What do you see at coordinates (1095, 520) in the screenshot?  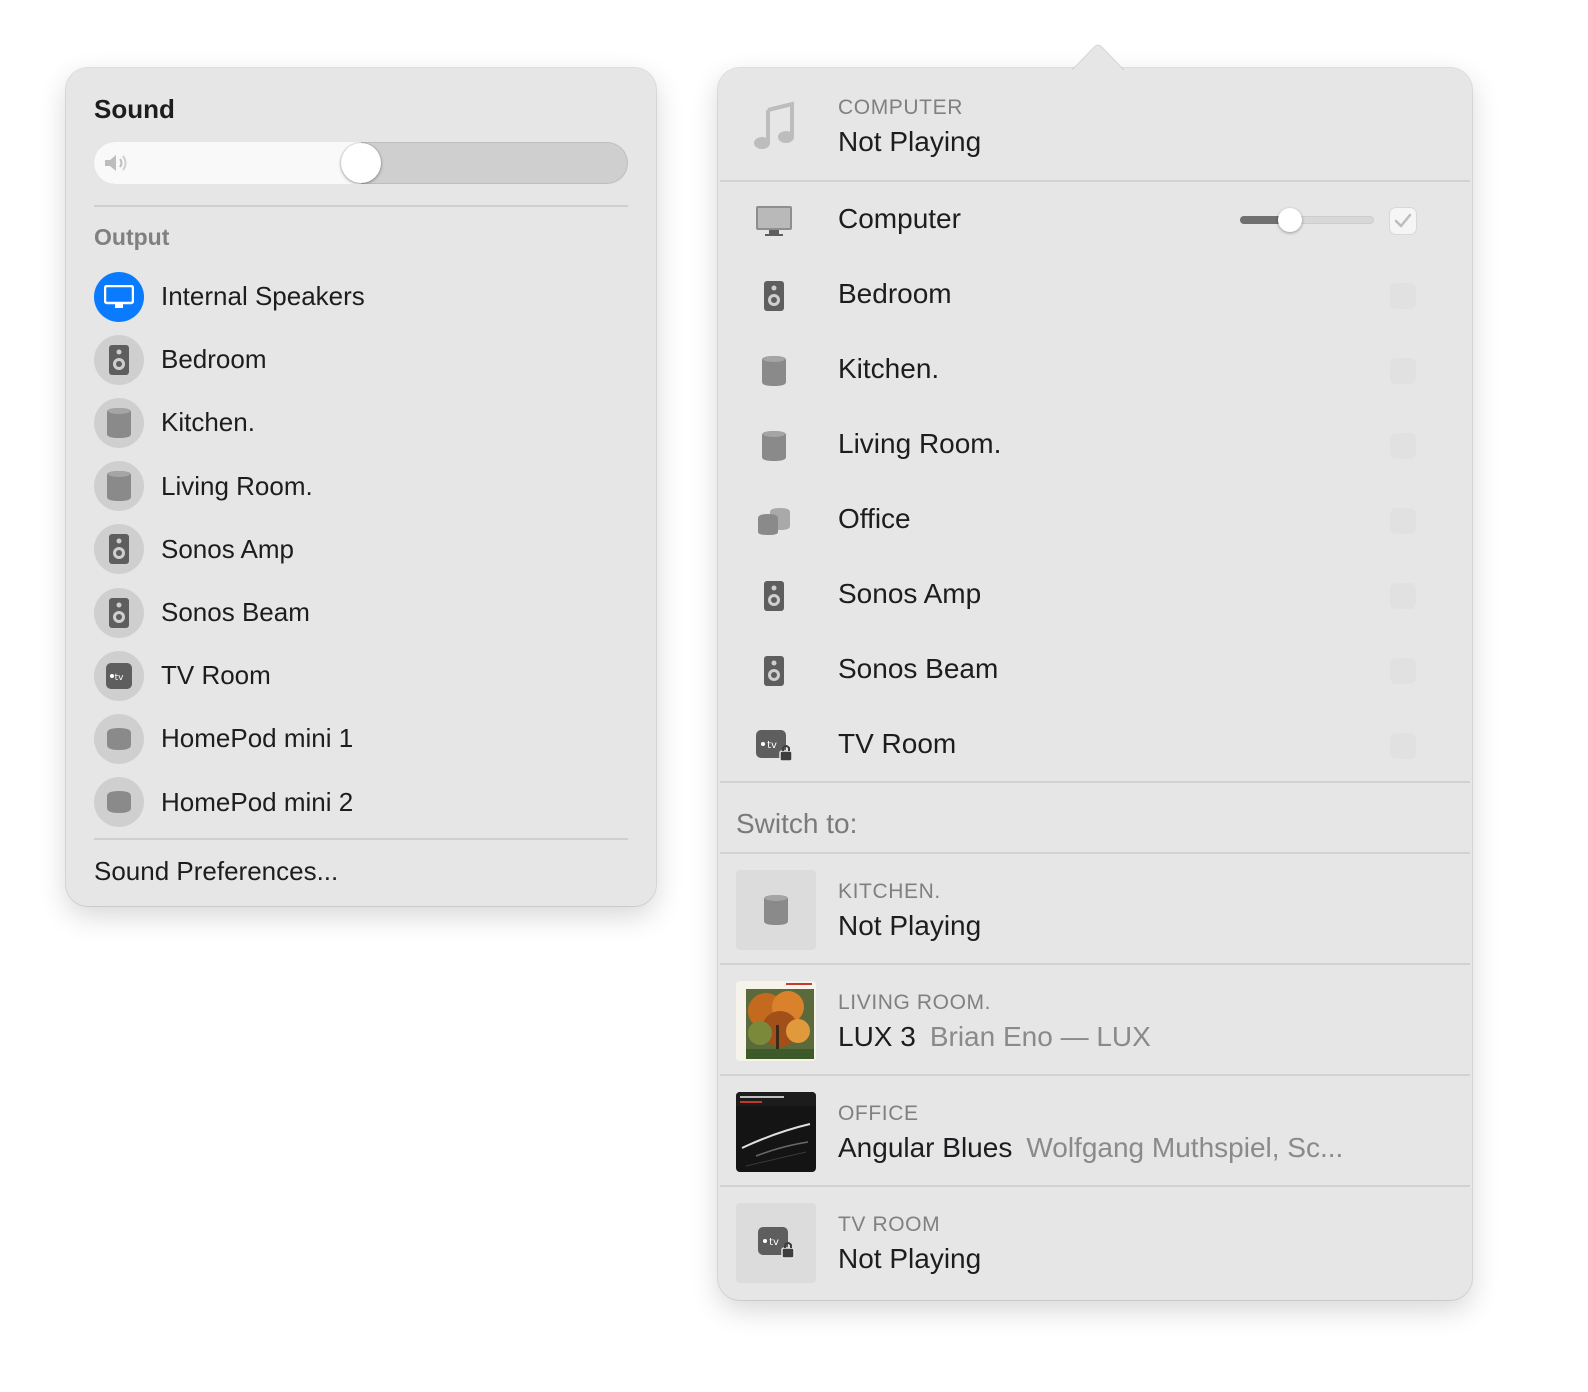 I see `airplay-device-office: Office` at bounding box center [1095, 520].